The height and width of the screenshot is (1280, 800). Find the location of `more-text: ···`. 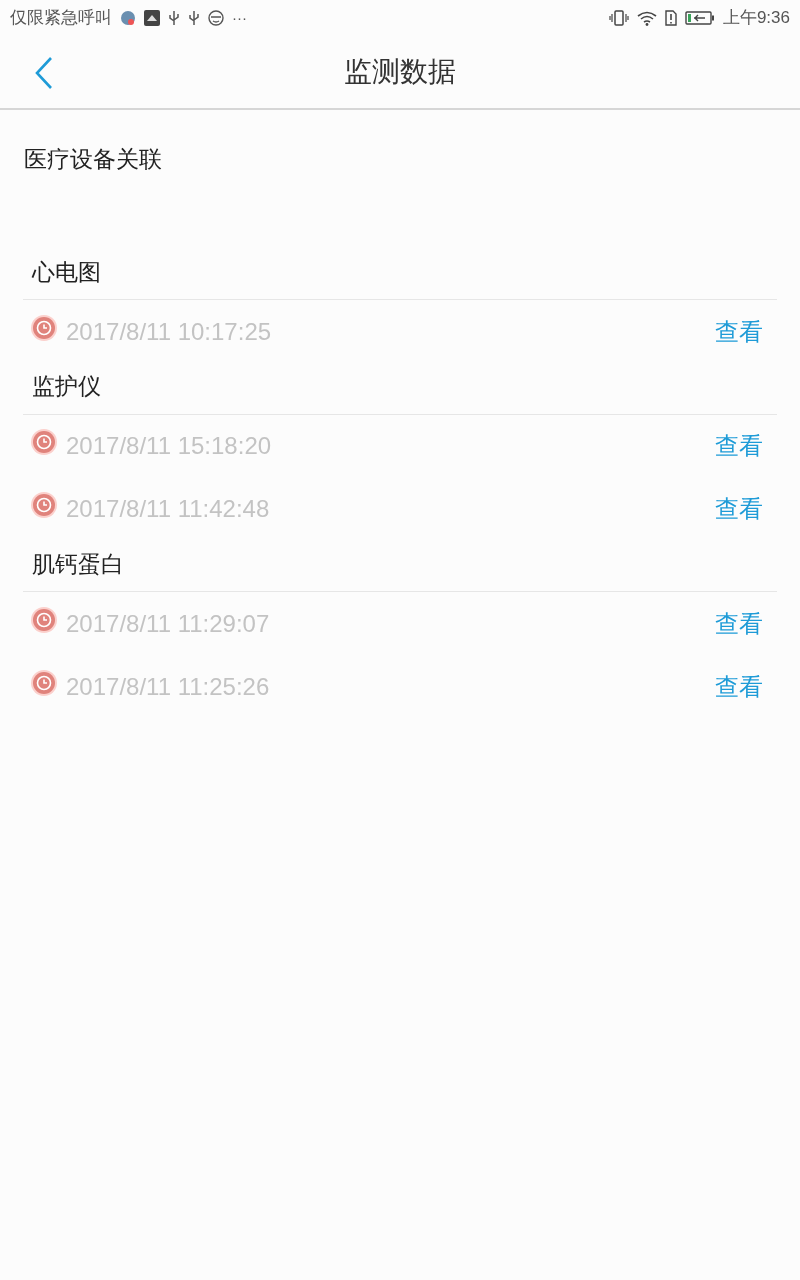

more-text: ··· is located at coordinates (239, 17).